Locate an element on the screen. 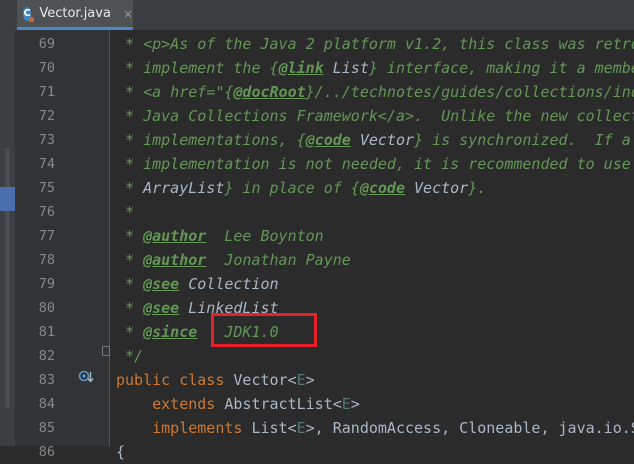 This screenshot has height=464, width=634. code-line: 77 * @author Lee Boynton is located at coordinates (317, 236).